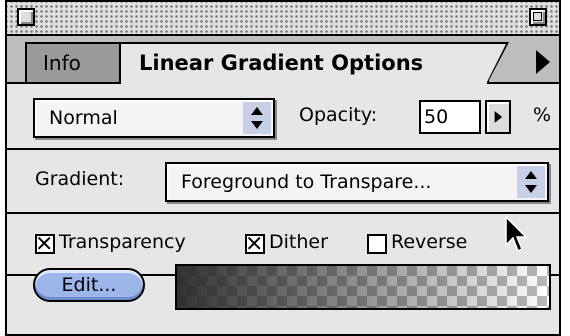  What do you see at coordinates (377, 244) in the screenshot?
I see `reverse-checkbox` at bounding box center [377, 244].